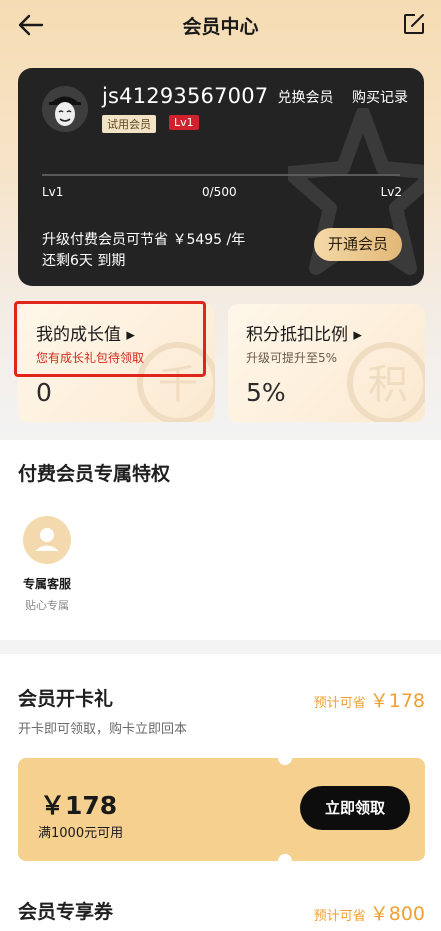 This screenshot has width=441, height=931. Describe the element at coordinates (47, 605) in the screenshot. I see `privilege-sub: 贴心专属` at that location.